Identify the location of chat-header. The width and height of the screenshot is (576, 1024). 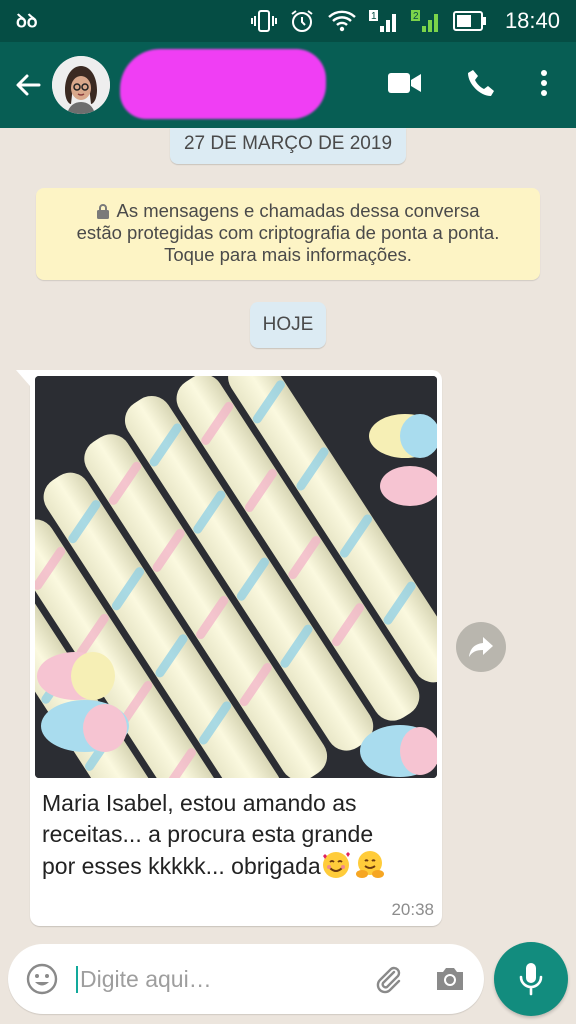
(288, 85).